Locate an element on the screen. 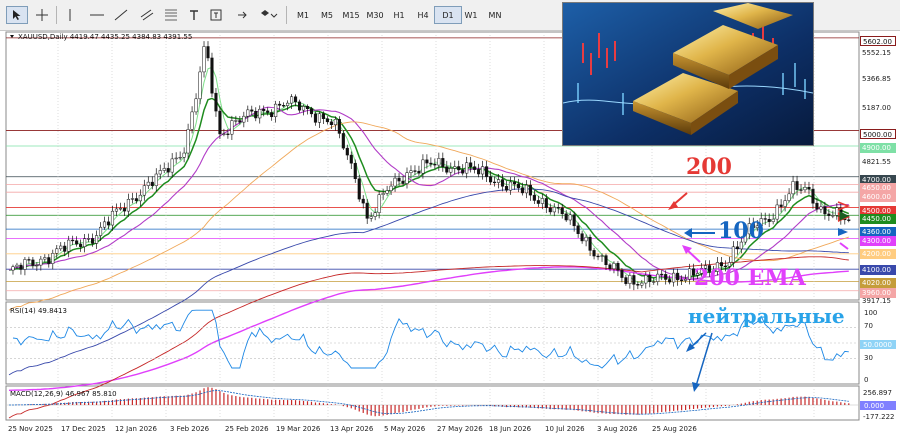 The image size is (900, 440). price-label-5366: 5366.85 is located at coordinates (876, 79).